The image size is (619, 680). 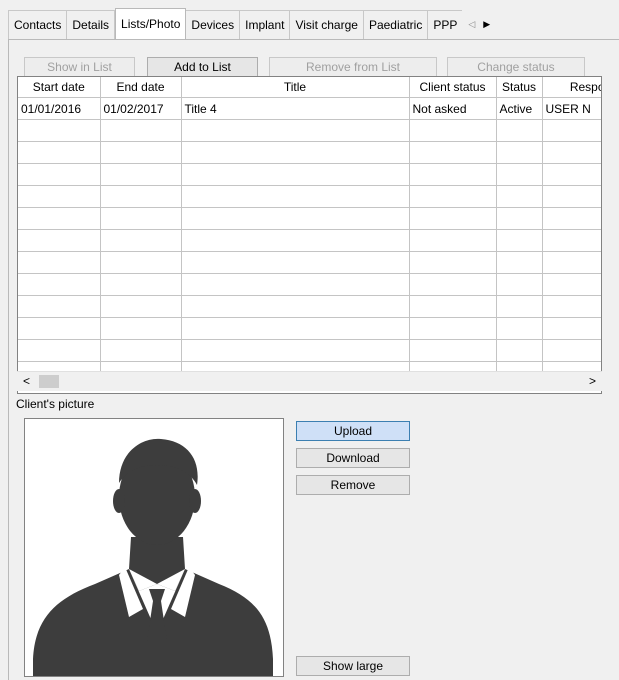 What do you see at coordinates (26, 381) in the screenshot?
I see `chevron-left-icon: <` at bounding box center [26, 381].